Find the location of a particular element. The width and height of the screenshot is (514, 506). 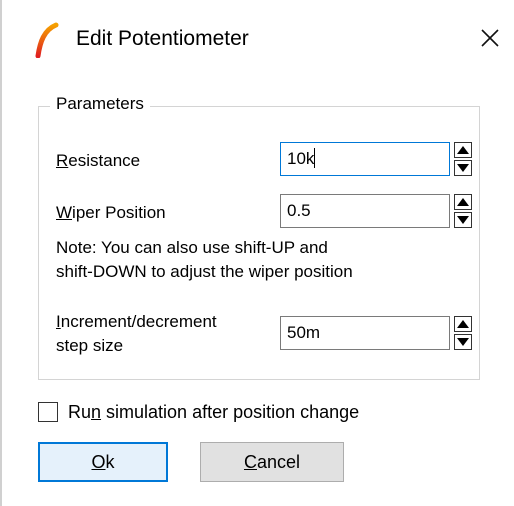

run-simulation-label: Run simulation after position change is located at coordinates (213, 412).